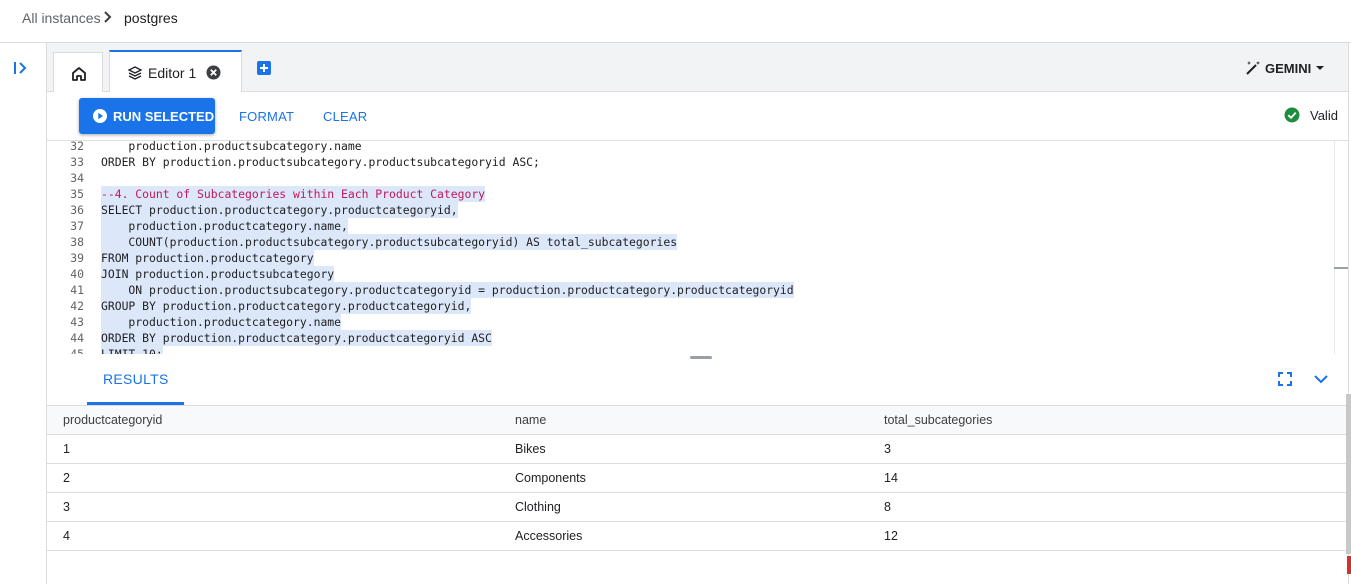  I want to click on code-line: 32 production.productsubcategory.name, so click(216, 147).